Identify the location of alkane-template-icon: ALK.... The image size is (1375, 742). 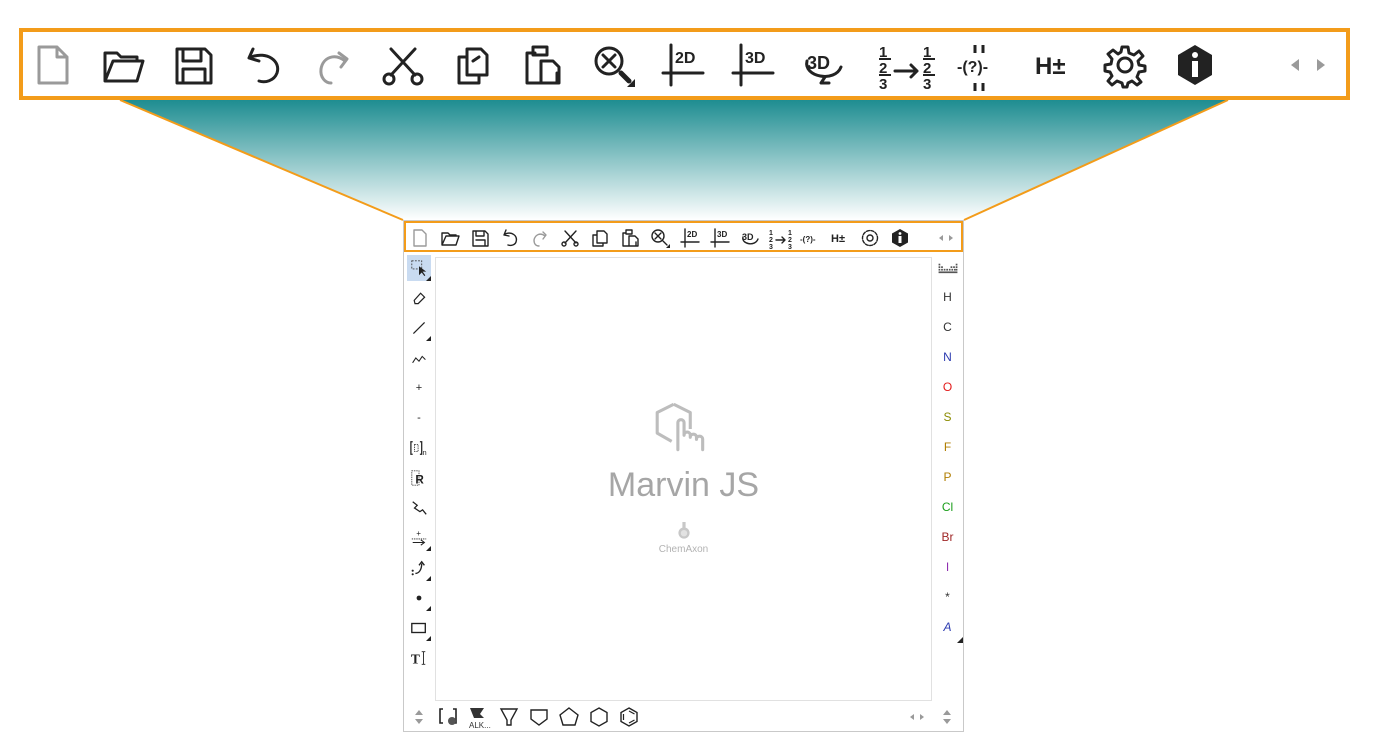
(478, 718).